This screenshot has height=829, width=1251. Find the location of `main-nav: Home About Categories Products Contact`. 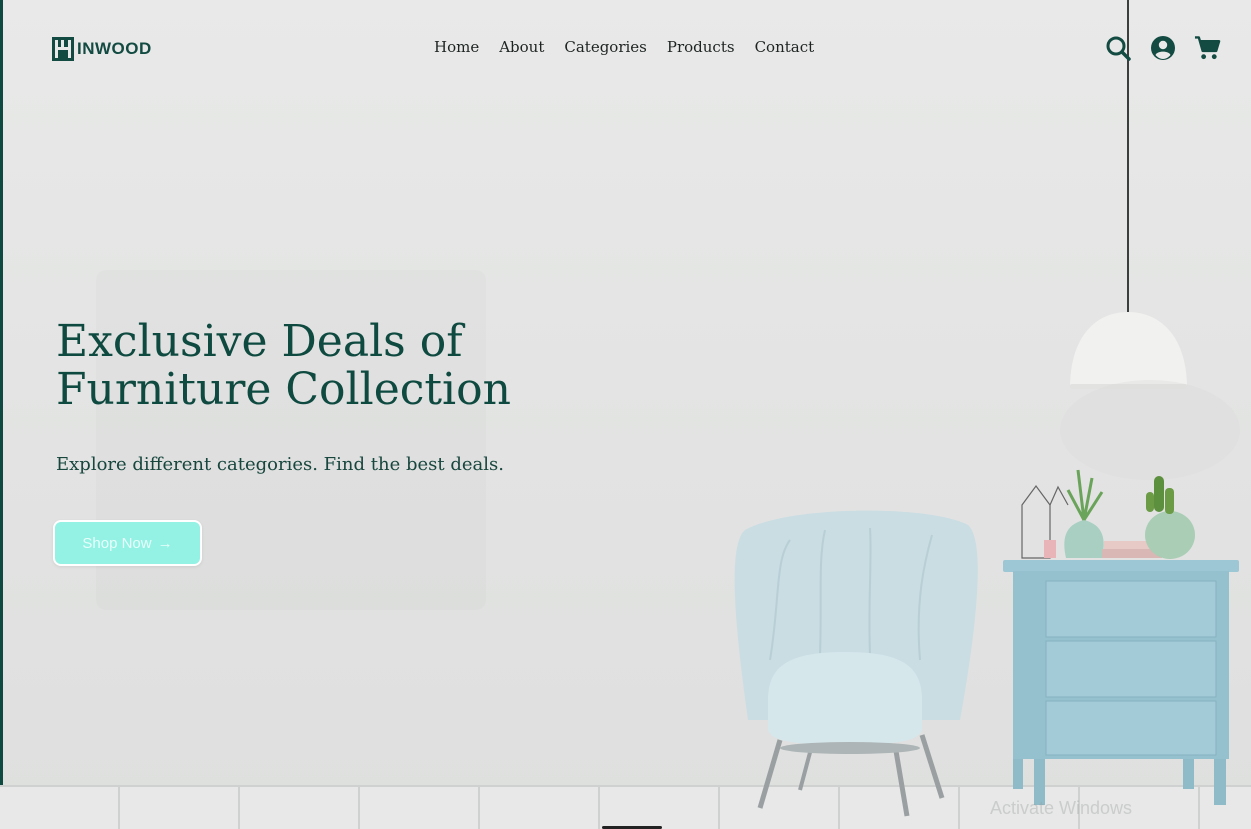

main-nav: Home About Categories Products Contact is located at coordinates (624, 47).